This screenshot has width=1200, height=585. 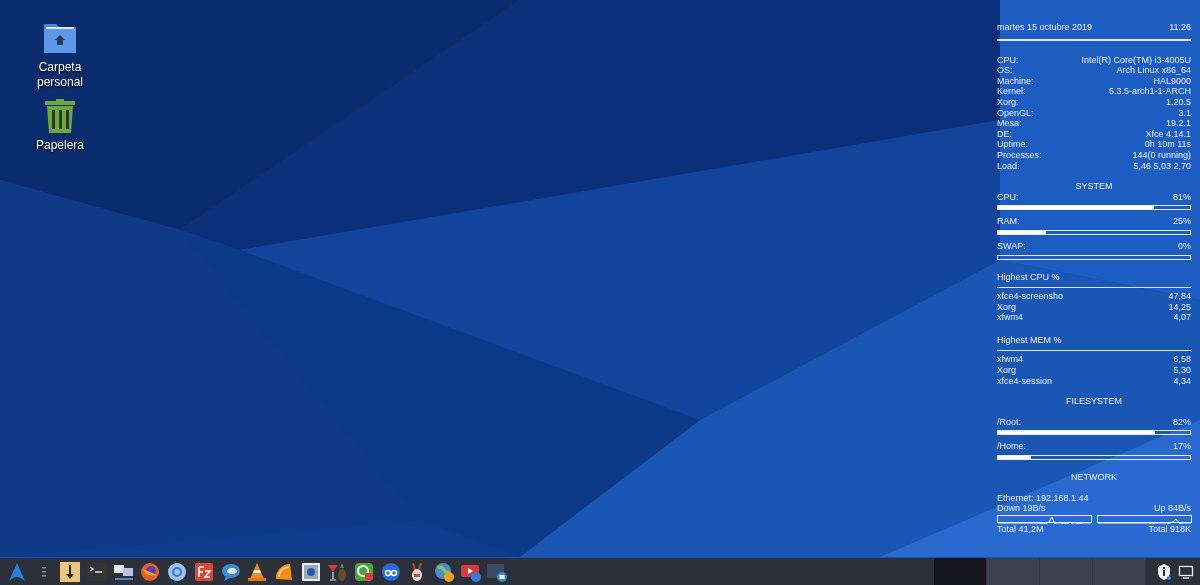 I want to click on upload-speed: Up 84B/s, so click(x=1172, y=508).